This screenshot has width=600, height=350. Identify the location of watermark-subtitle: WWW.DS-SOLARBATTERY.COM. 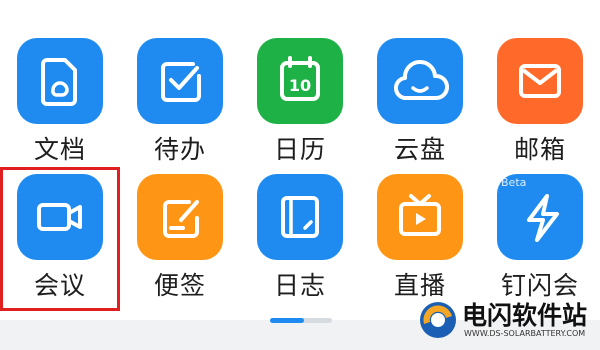
(525, 333).